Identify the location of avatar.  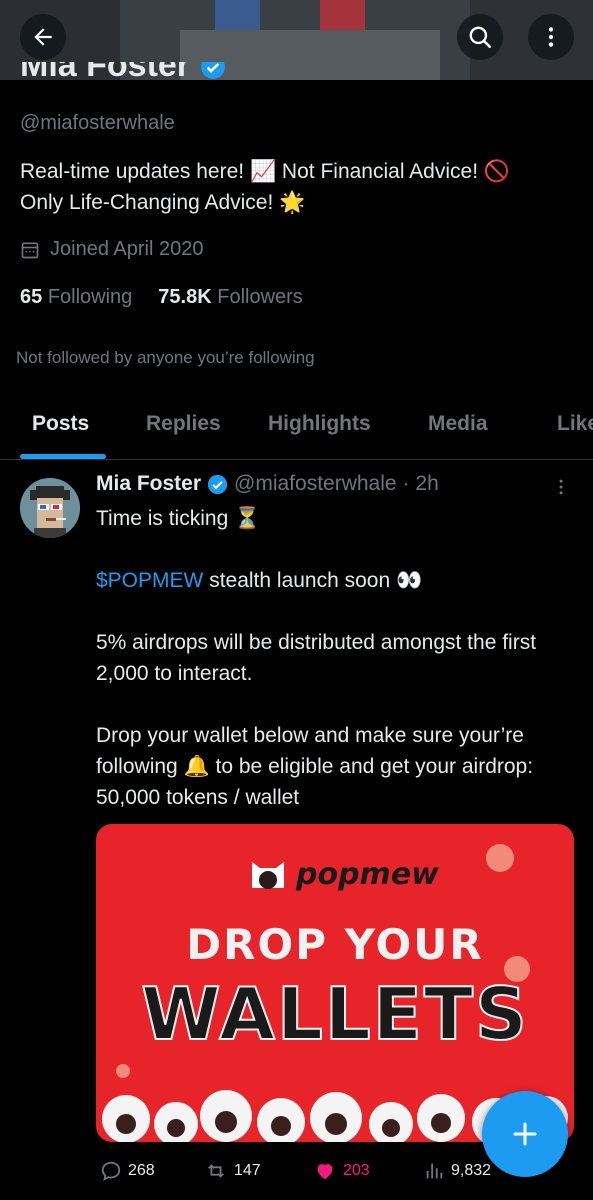
(50, 508).